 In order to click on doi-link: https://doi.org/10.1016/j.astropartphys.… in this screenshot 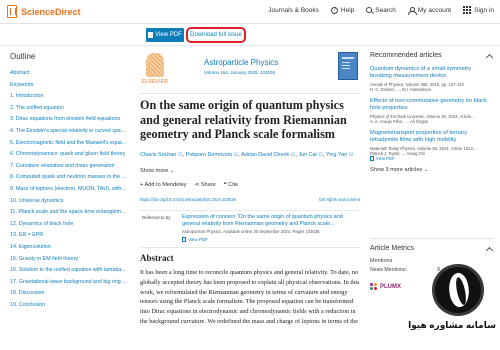, I will do `click(188, 199)`.